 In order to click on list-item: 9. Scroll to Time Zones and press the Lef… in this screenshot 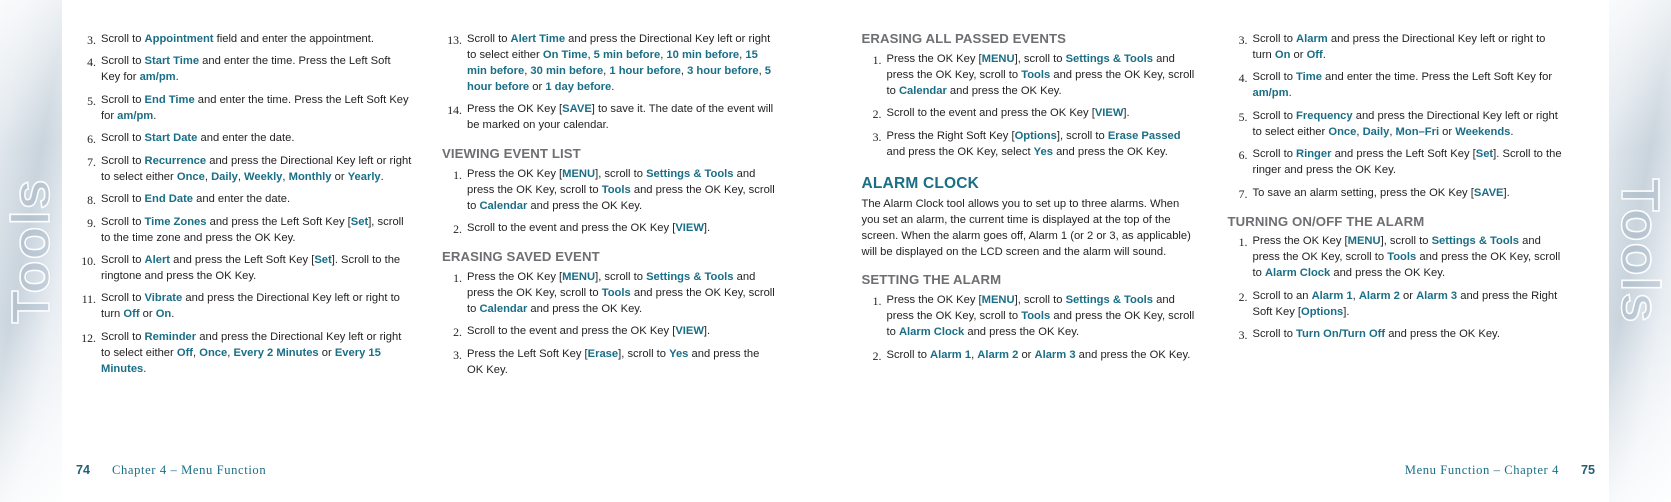, I will do `click(244, 231)`.